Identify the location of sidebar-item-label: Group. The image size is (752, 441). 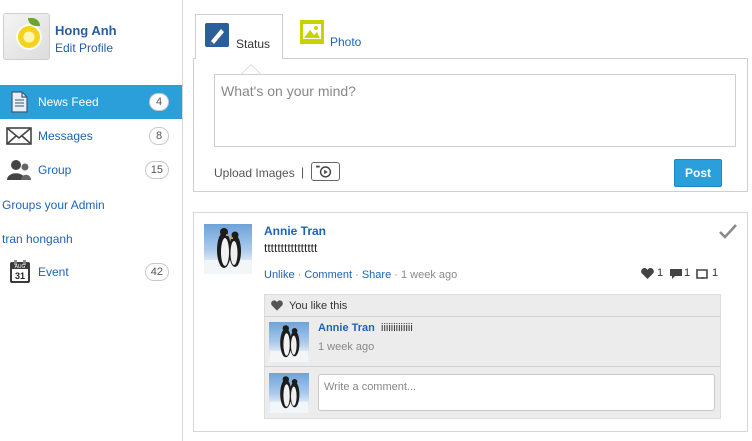
(55, 170).